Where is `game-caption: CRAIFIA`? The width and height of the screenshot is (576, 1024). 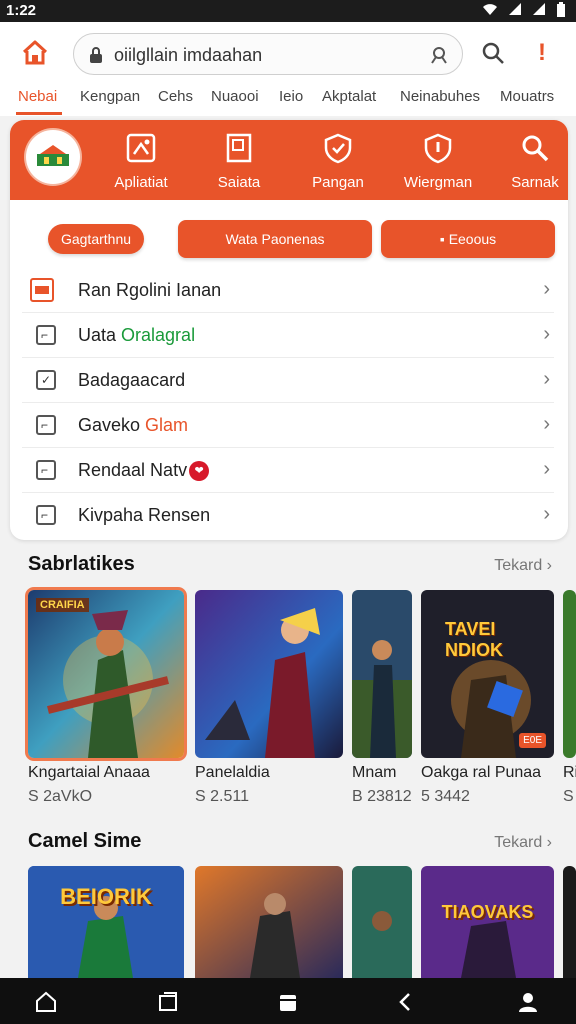 game-caption: CRAIFIA is located at coordinates (62, 605).